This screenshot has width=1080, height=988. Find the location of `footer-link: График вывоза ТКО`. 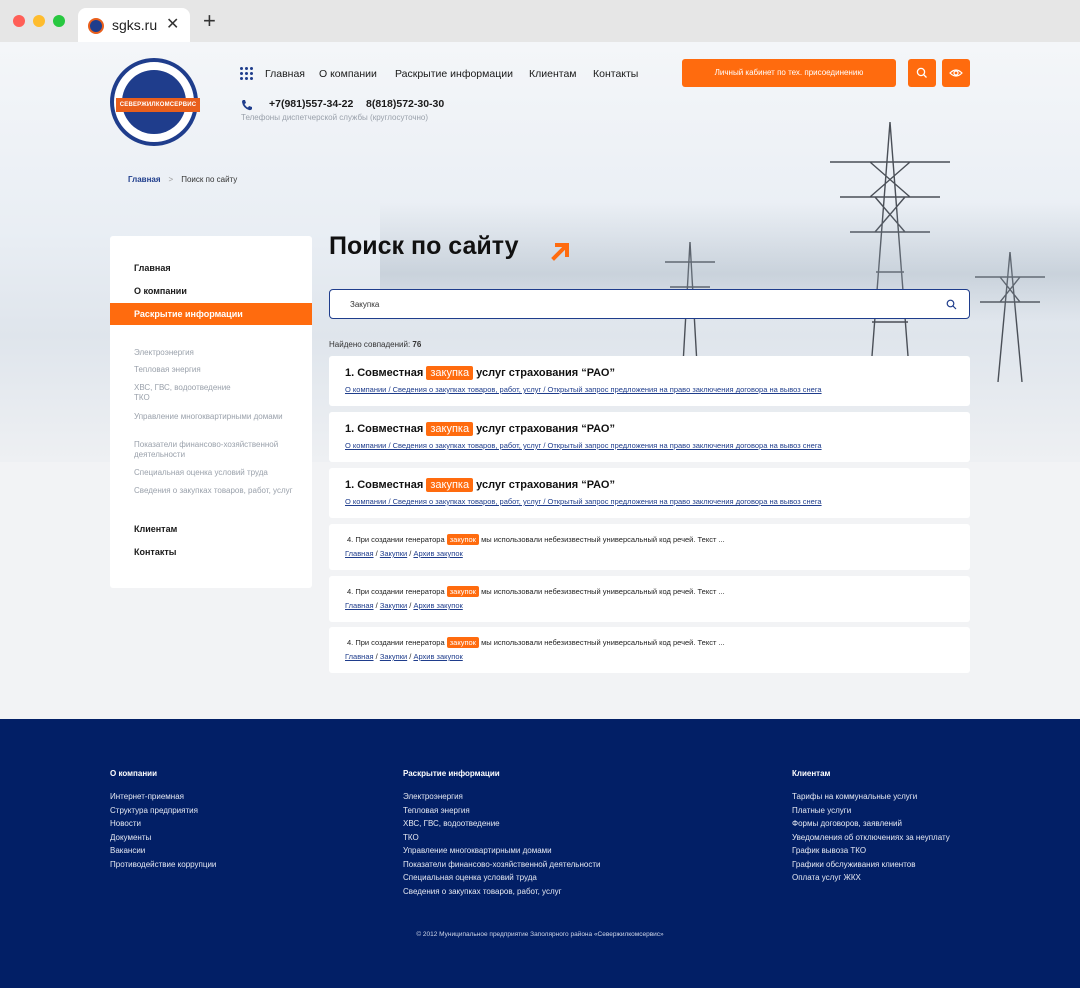

footer-link: График вывоза ТКО is located at coordinates (871, 851).